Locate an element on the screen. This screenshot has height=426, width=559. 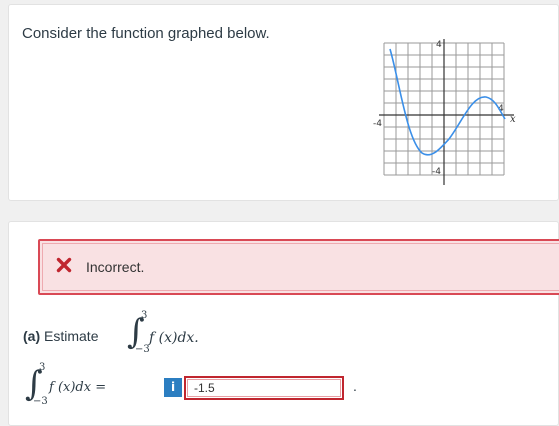
answer-value: -1.5 is located at coordinates (204, 388).